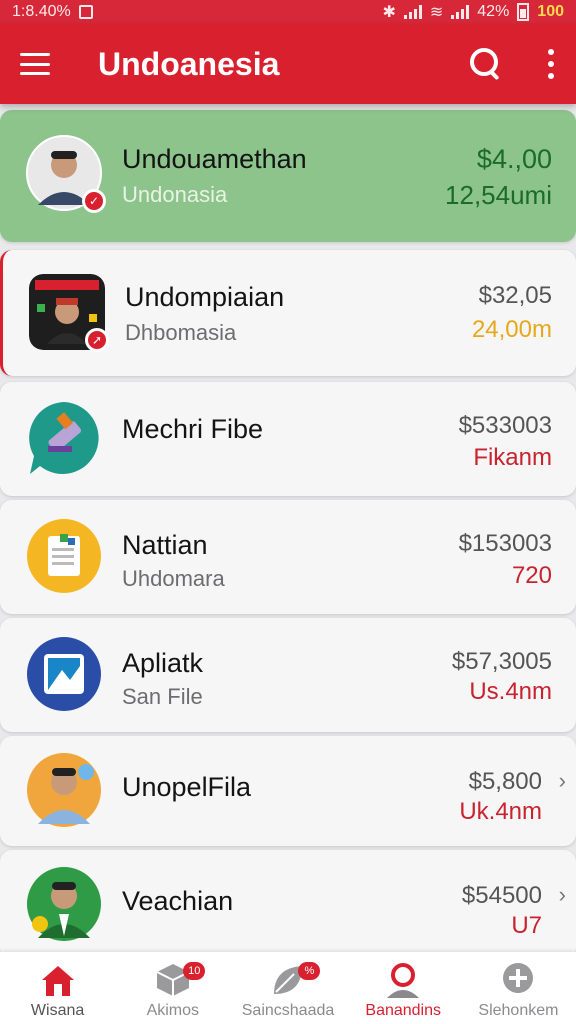 The image size is (576, 1024). I want to click on nav-label: Wisana, so click(57, 1010).